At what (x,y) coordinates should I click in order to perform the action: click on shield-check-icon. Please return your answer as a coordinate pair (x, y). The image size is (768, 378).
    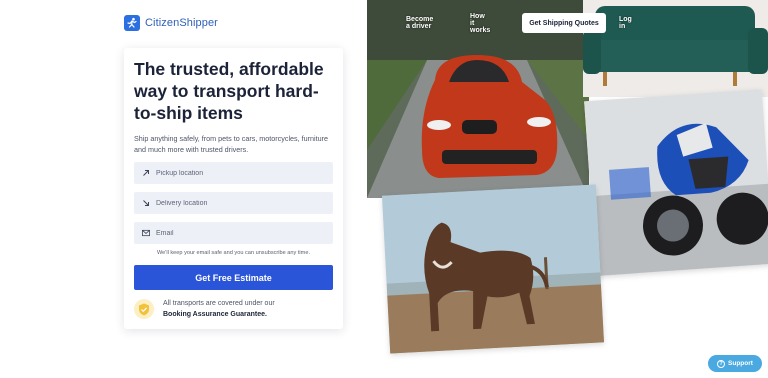
    Looking at the image, I should click on (144, 309).